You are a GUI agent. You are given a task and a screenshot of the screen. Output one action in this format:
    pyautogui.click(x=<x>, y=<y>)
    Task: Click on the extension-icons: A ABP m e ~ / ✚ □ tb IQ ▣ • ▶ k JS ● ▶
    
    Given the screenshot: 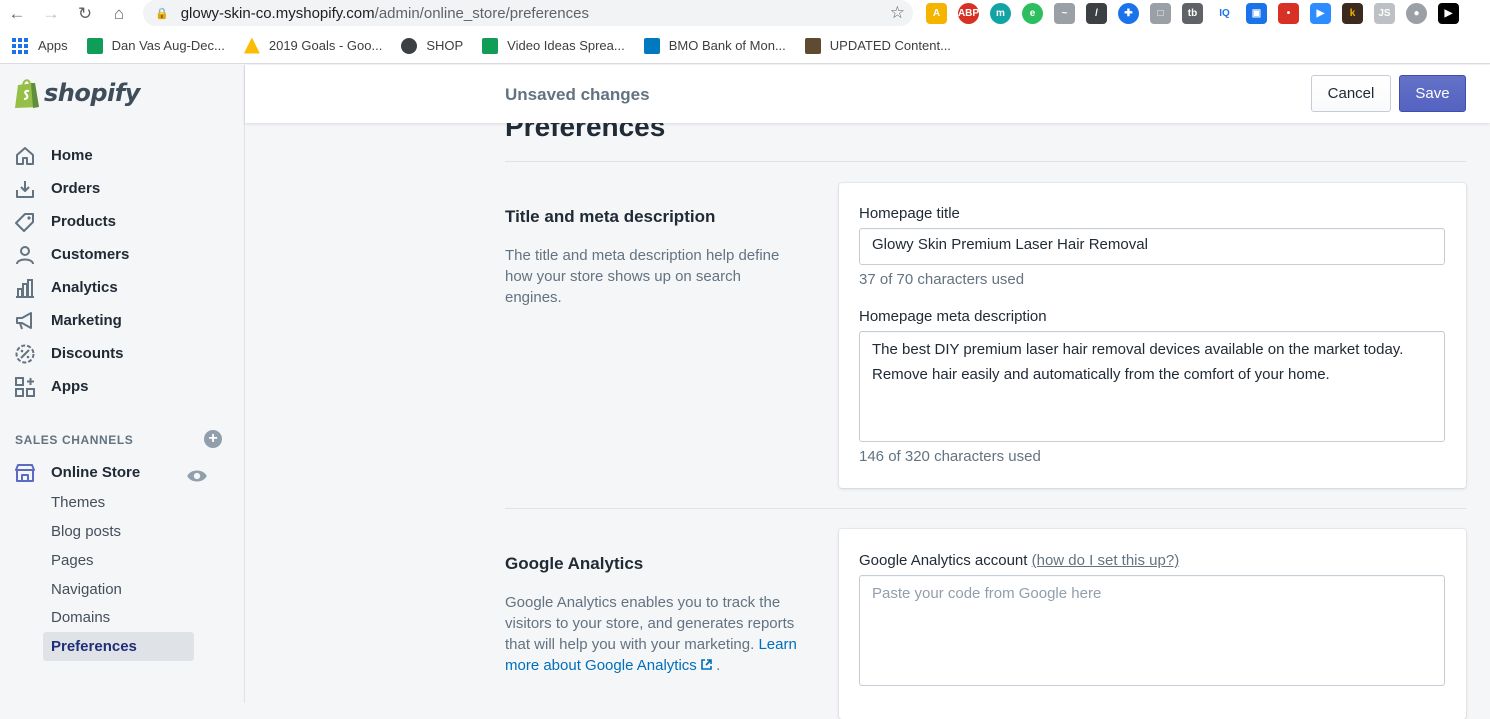 What is the action you would take?
    pyautogui.click(x=1192, y=13)
    